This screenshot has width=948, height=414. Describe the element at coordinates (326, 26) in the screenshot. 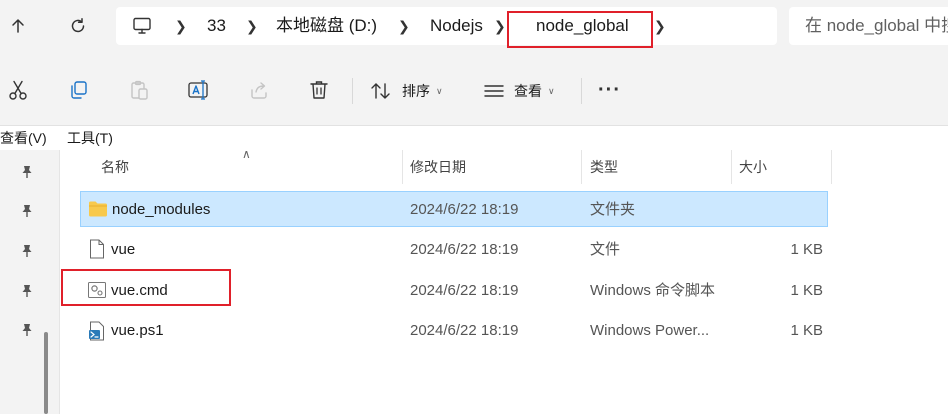

I see `breadcrumb-local-disk: 本地磁盘 (D:)` at that location.